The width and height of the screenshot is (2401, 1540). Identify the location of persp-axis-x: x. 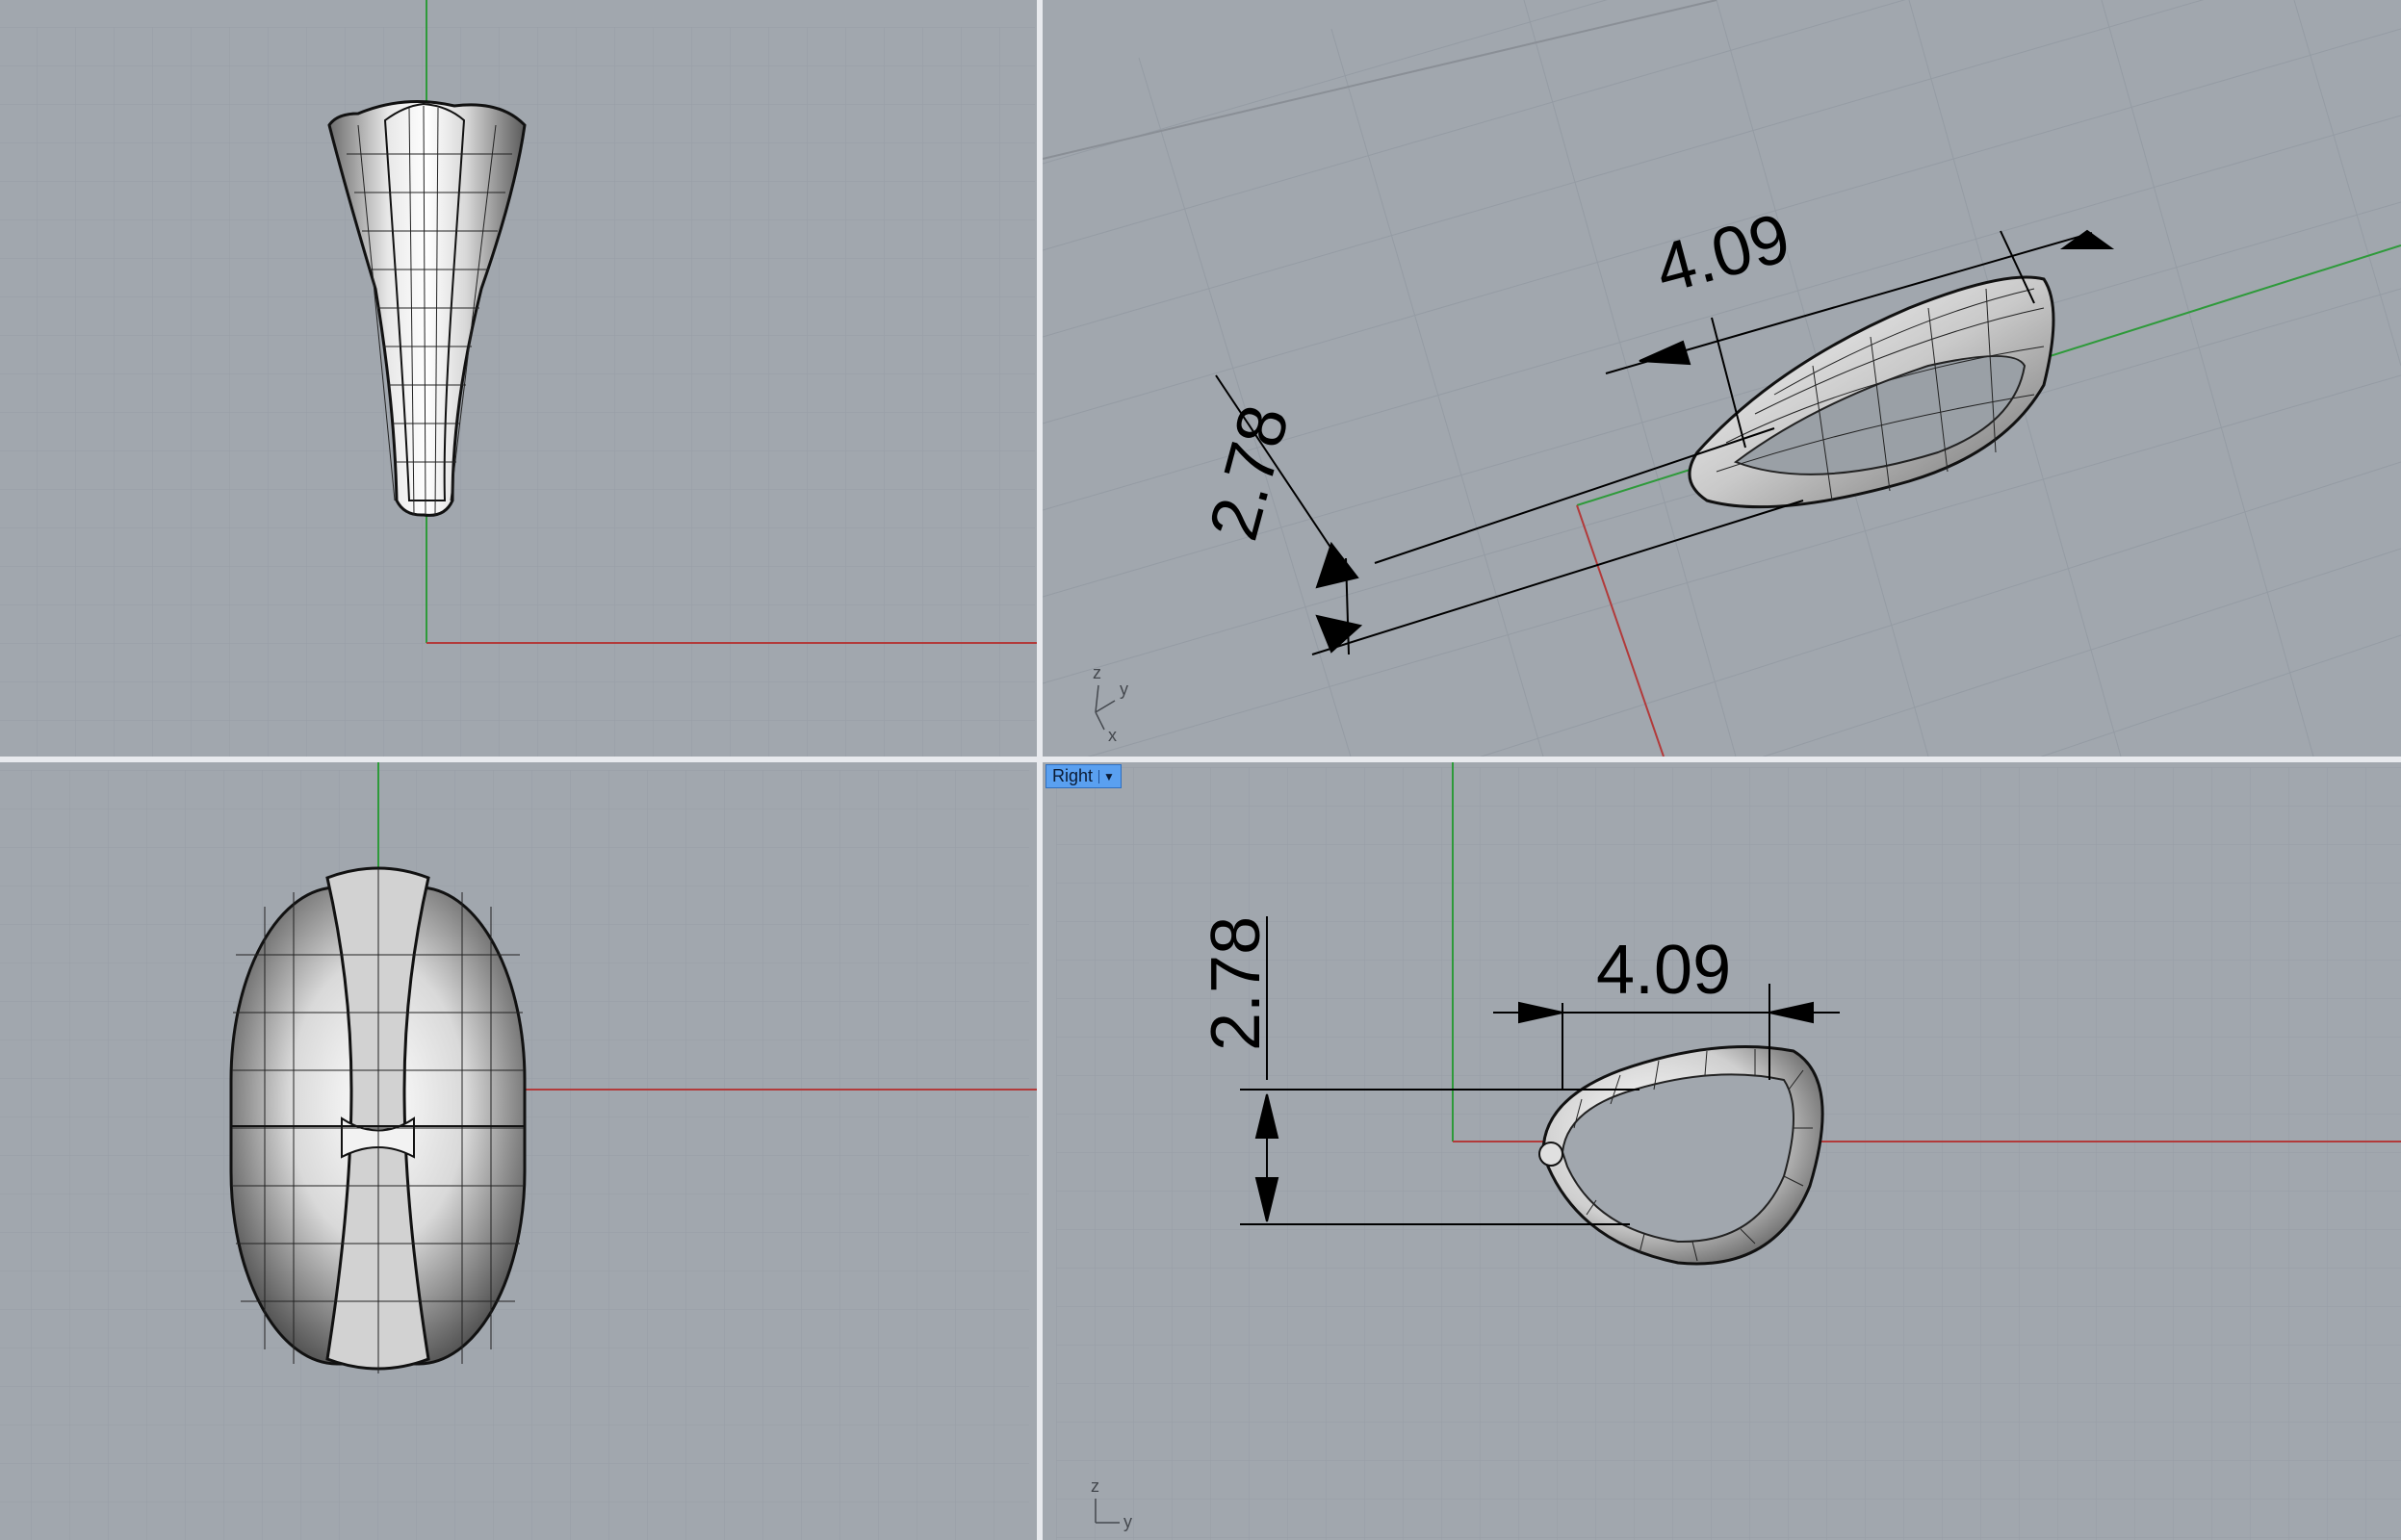
(1112, 735).